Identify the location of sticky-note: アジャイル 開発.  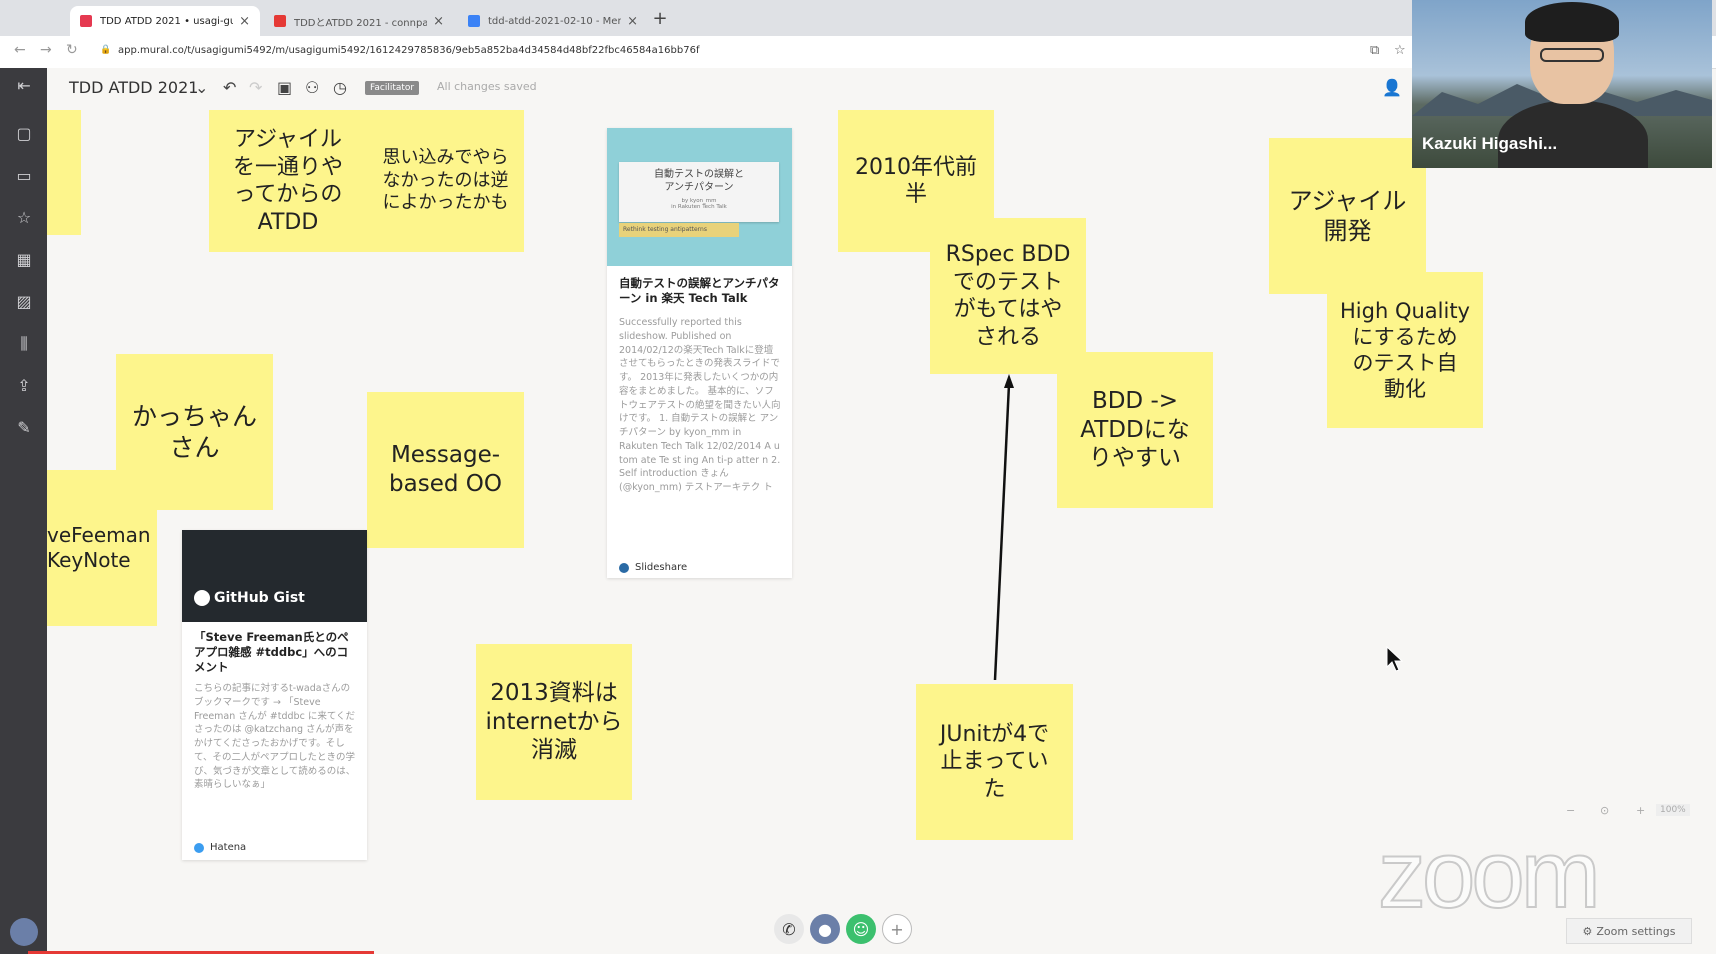
(1347, 216).